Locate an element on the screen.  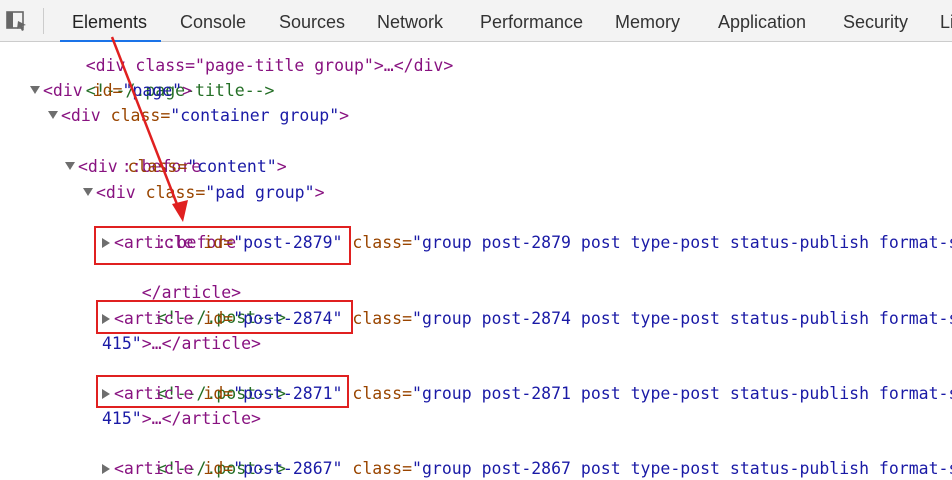
tab-elements: Elements is located at coordinates (109, 21).